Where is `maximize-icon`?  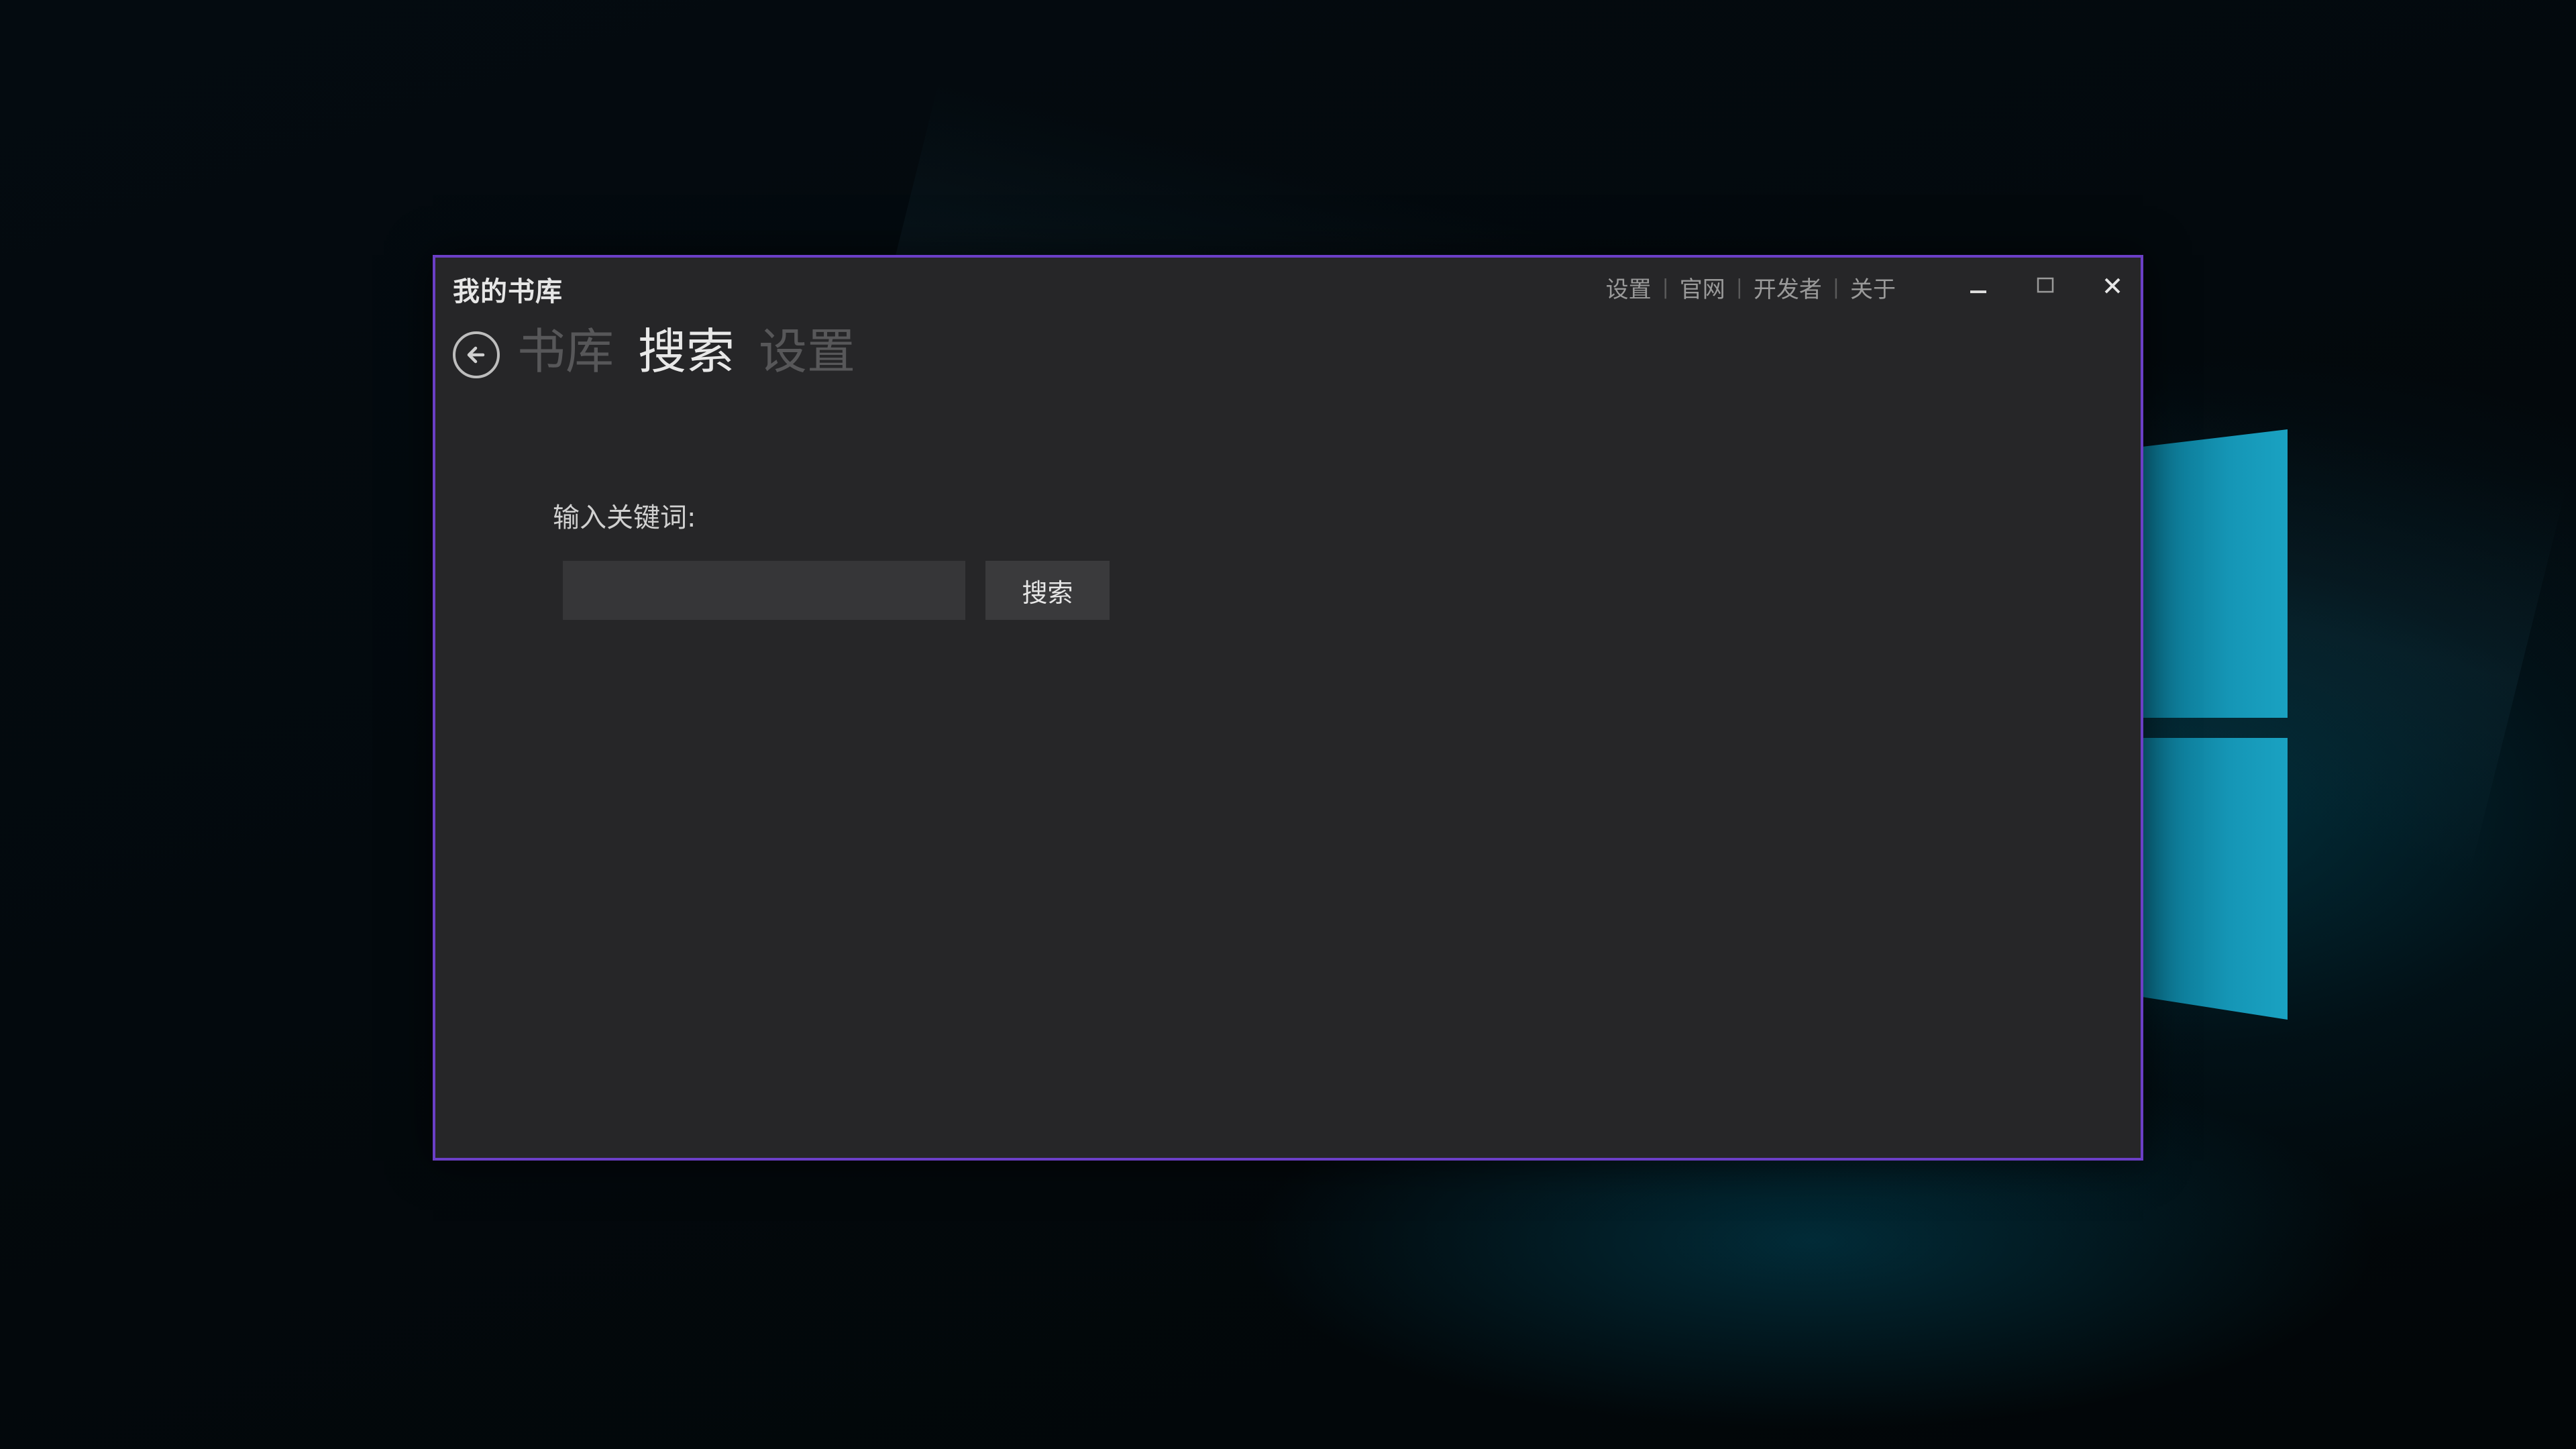 maximize-icon is located at coordinates (2045, 285).